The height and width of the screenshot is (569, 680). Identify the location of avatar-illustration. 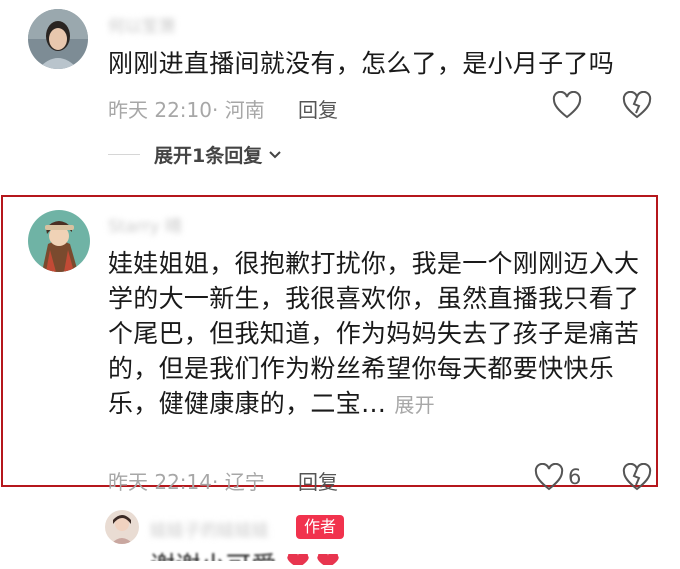
(59, 241).